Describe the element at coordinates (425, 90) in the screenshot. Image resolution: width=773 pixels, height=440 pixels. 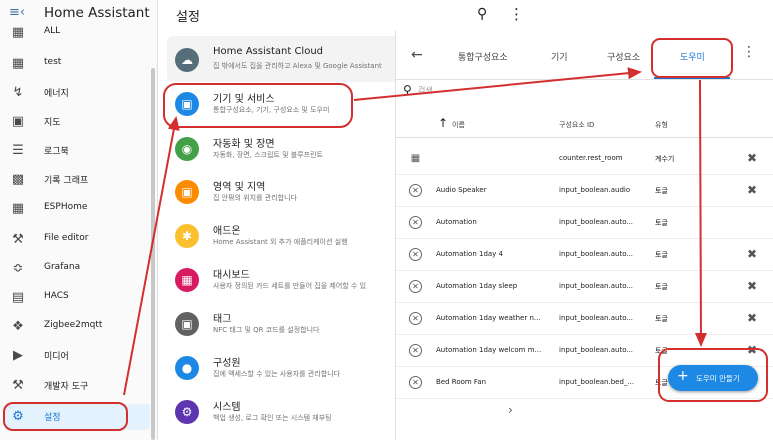
I see `search-input: 검색` at that location.